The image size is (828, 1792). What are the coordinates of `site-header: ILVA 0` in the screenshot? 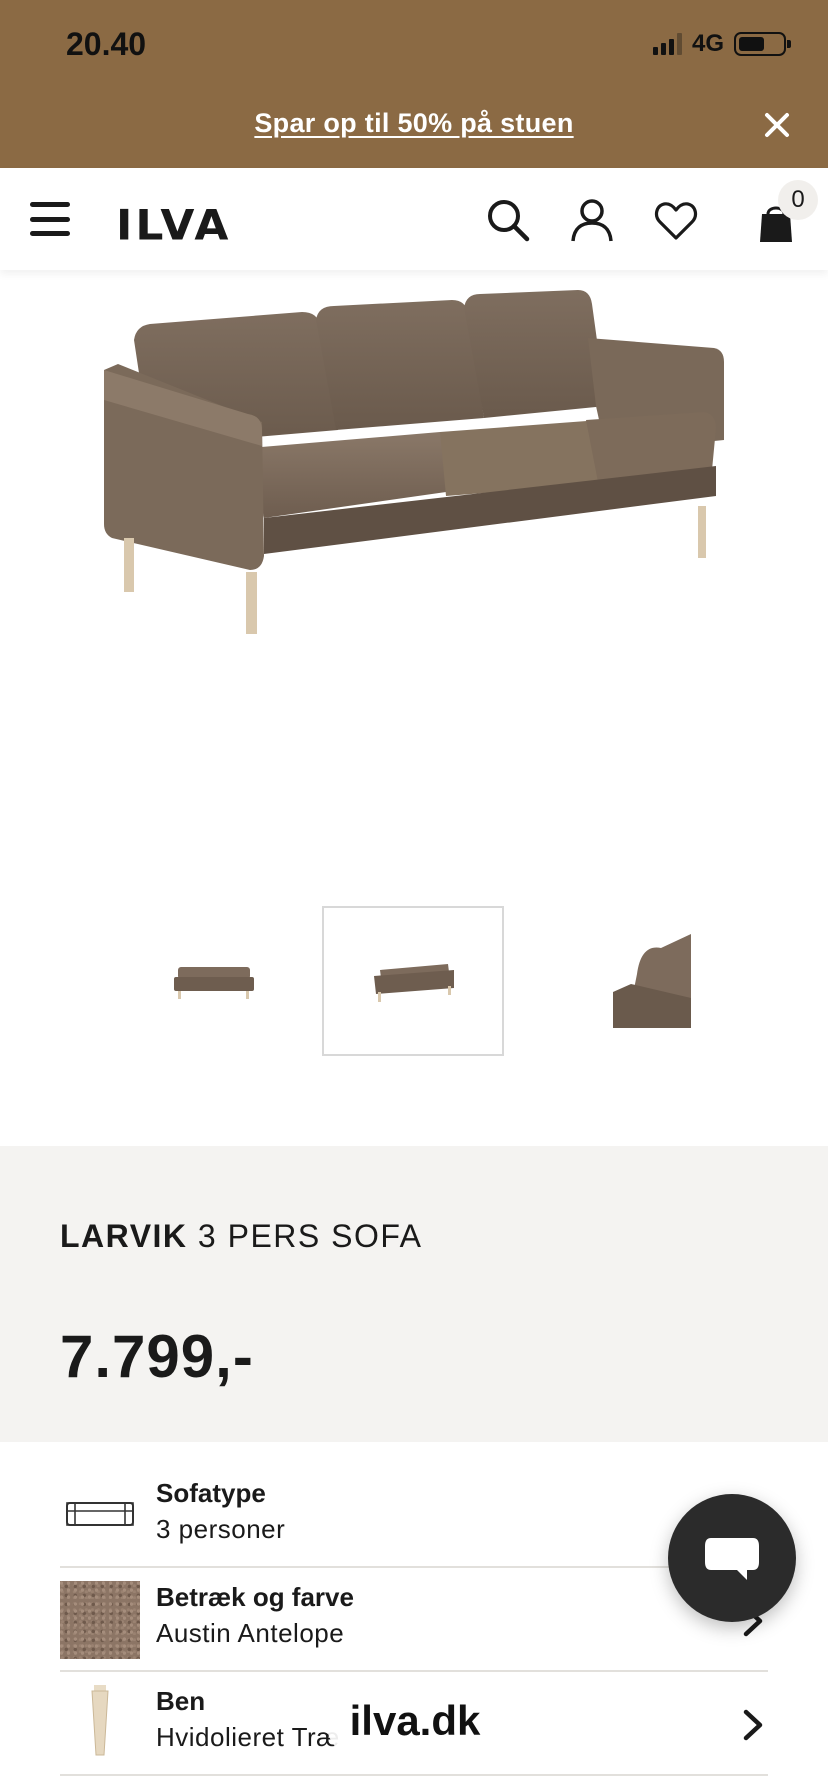 It's located at (414, 219).